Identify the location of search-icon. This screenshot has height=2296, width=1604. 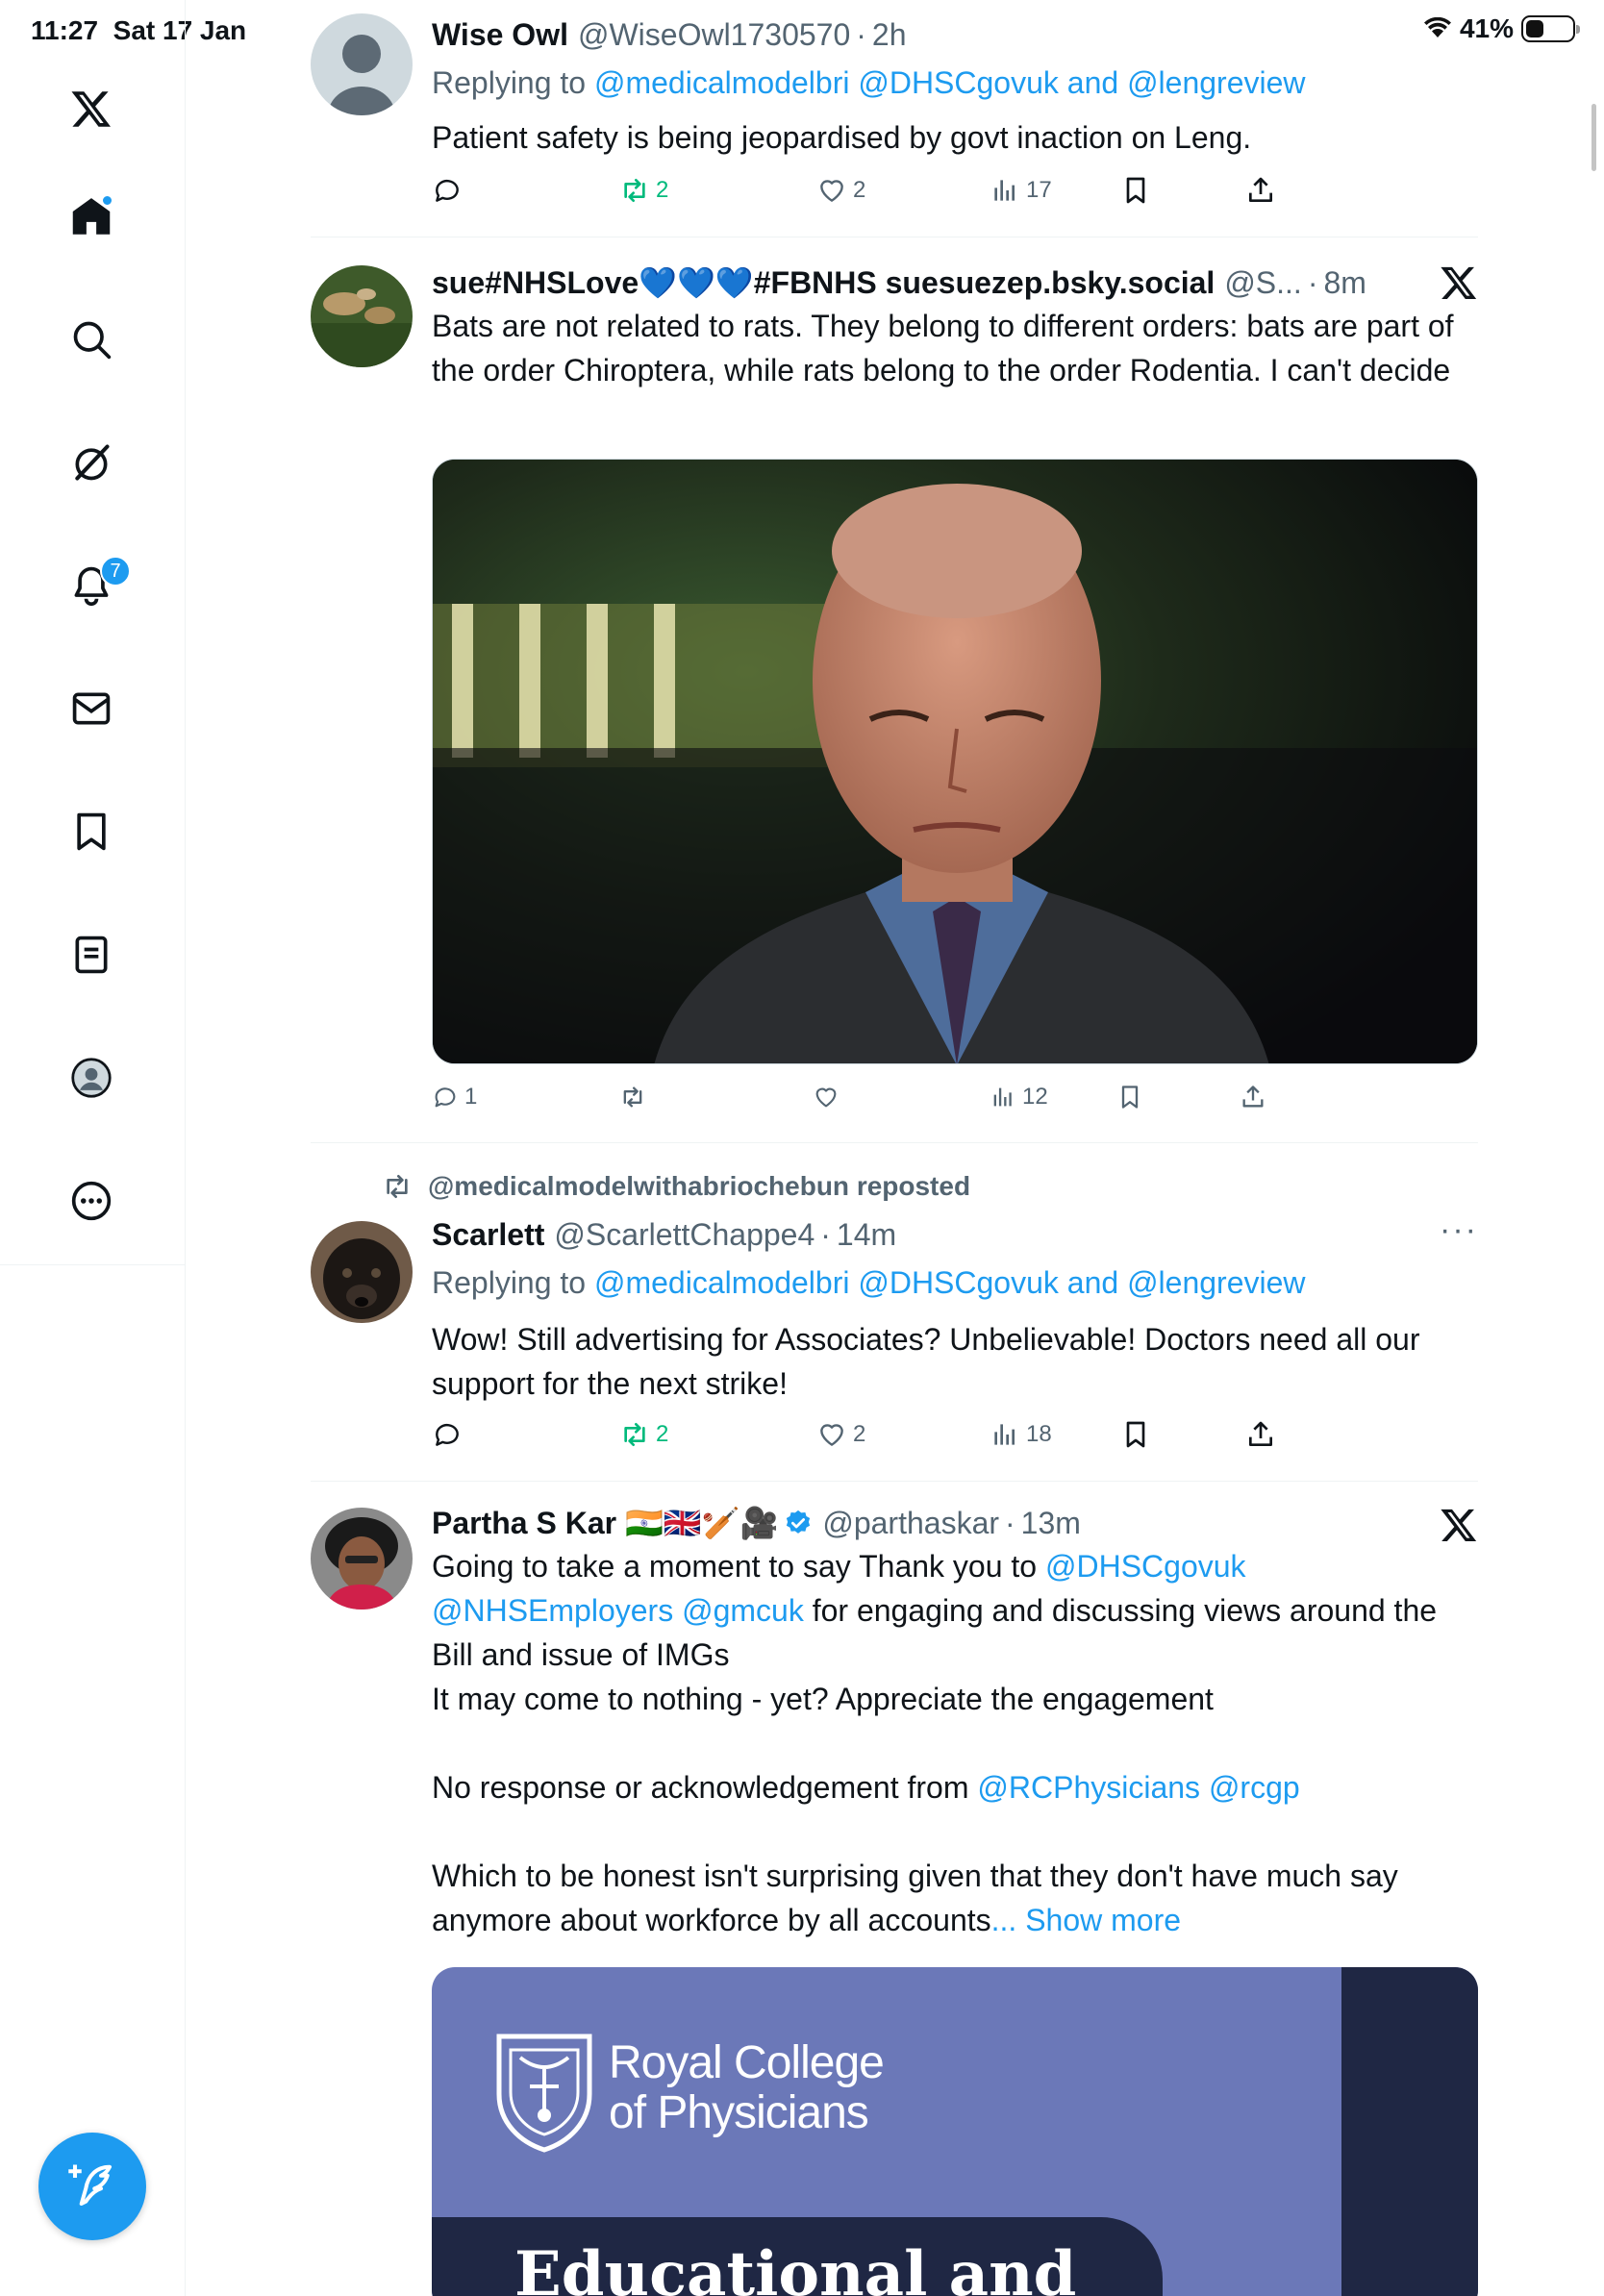
(91, 339).